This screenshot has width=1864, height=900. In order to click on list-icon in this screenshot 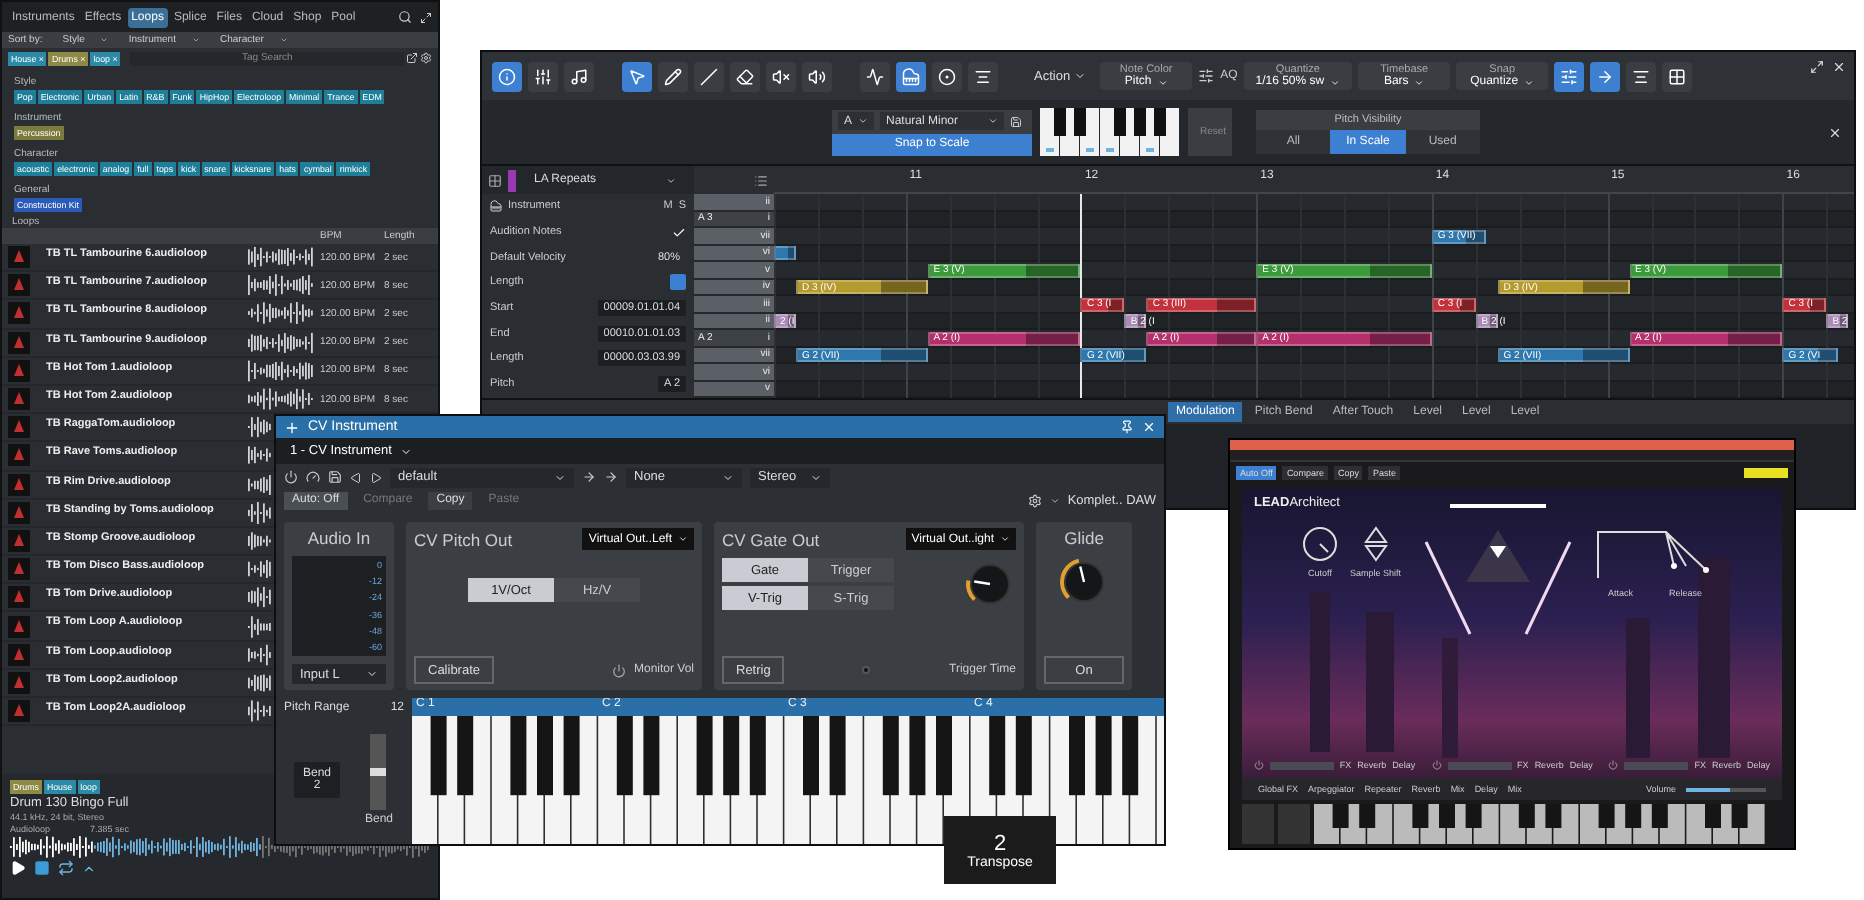, I will do `click(761, 180)`.